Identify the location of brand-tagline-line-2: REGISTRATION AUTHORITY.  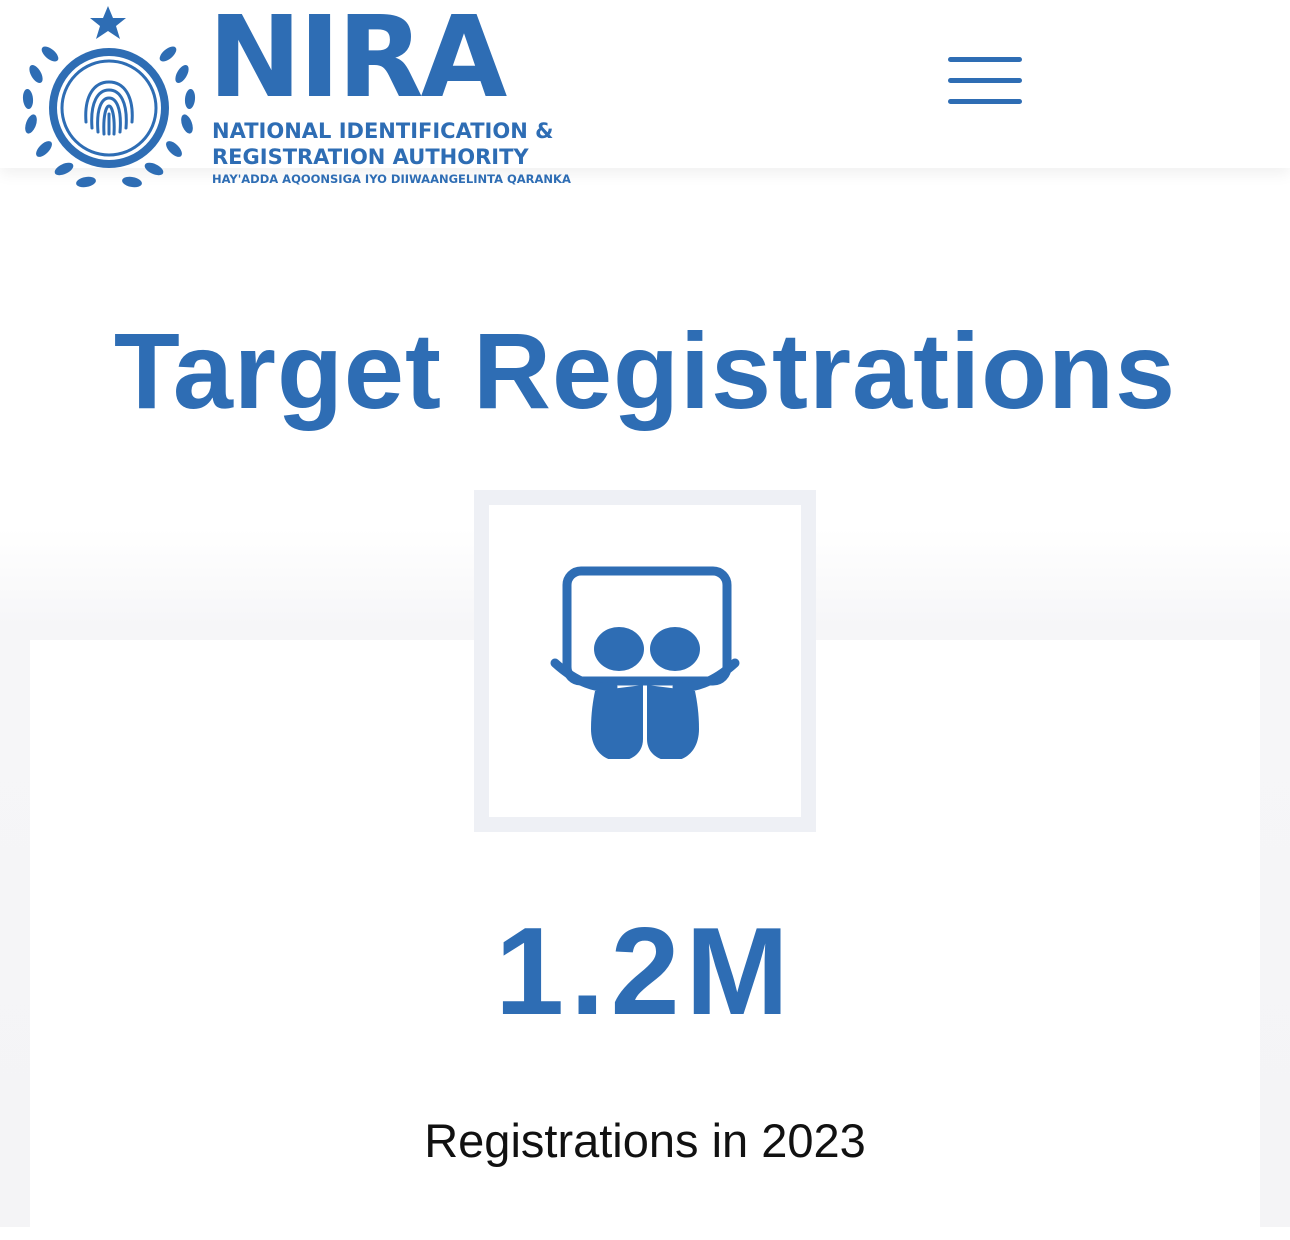
(370, 157).